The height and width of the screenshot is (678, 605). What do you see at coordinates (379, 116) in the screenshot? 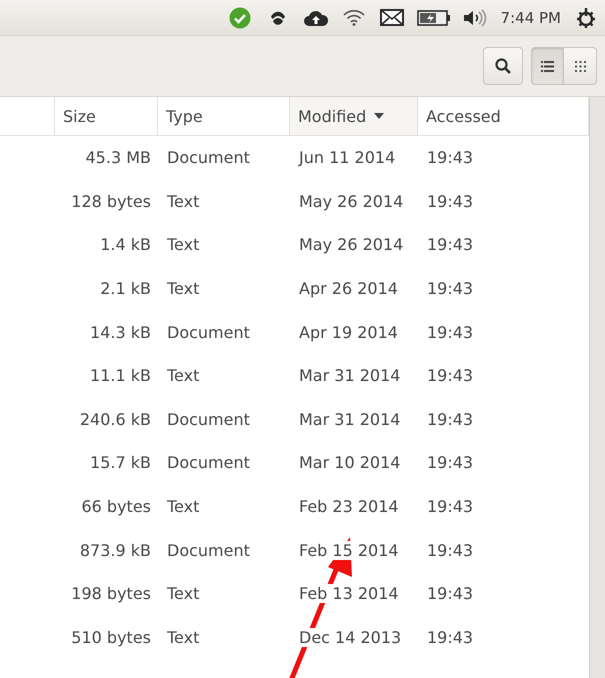
I see `sort-down-icon` at bounding box center [379, 116].